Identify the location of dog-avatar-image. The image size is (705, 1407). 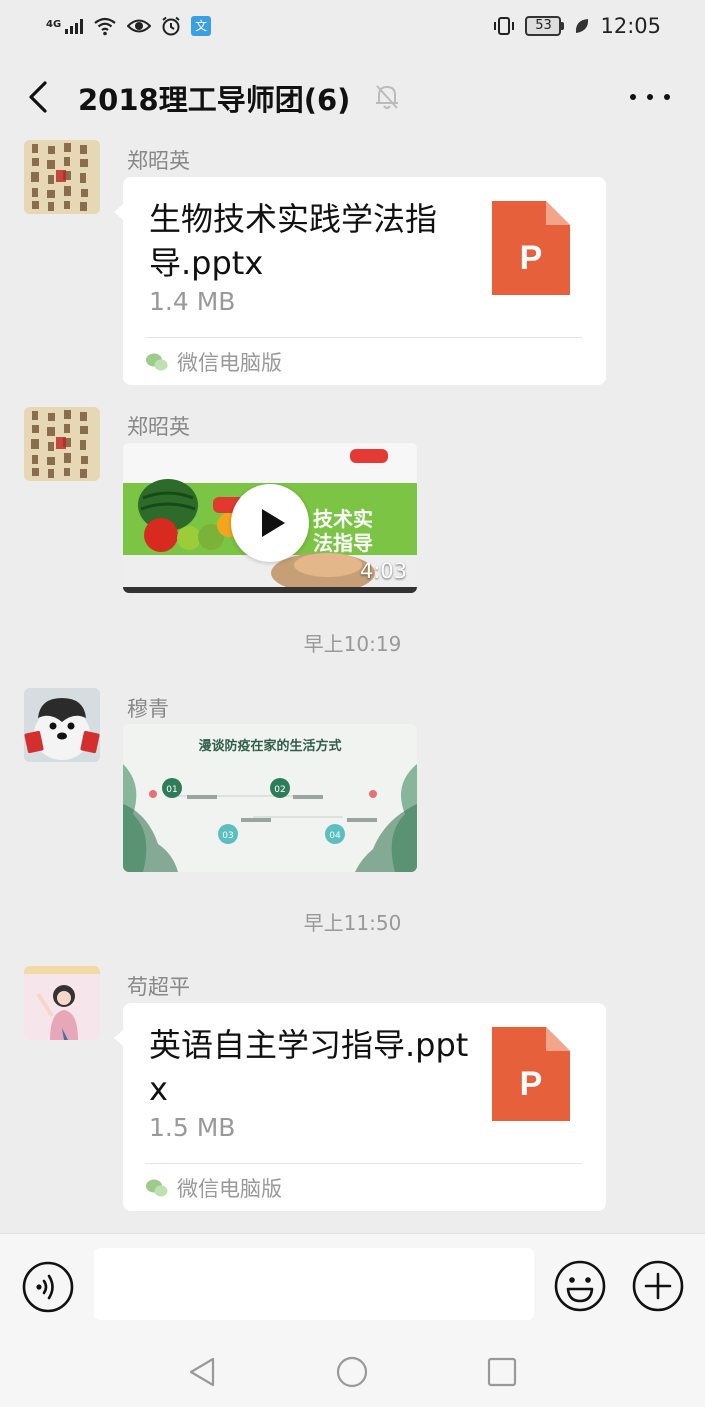
(62, 725).